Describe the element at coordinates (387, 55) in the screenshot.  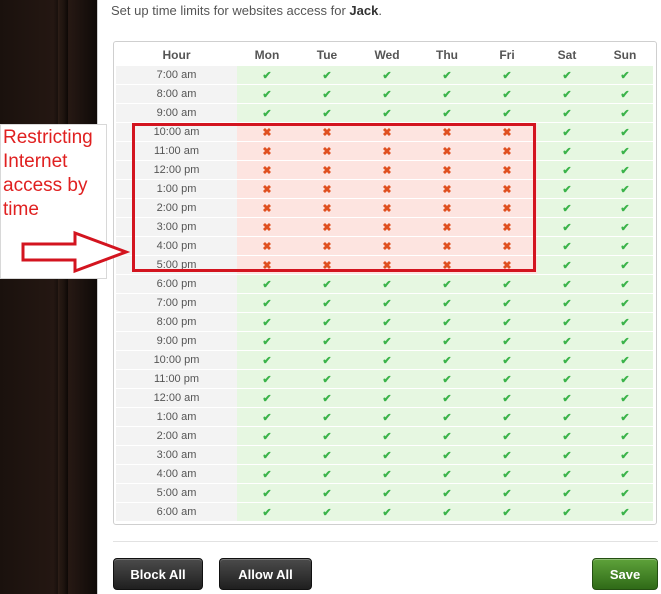
I see `day-header-wed: Wed` at that location.